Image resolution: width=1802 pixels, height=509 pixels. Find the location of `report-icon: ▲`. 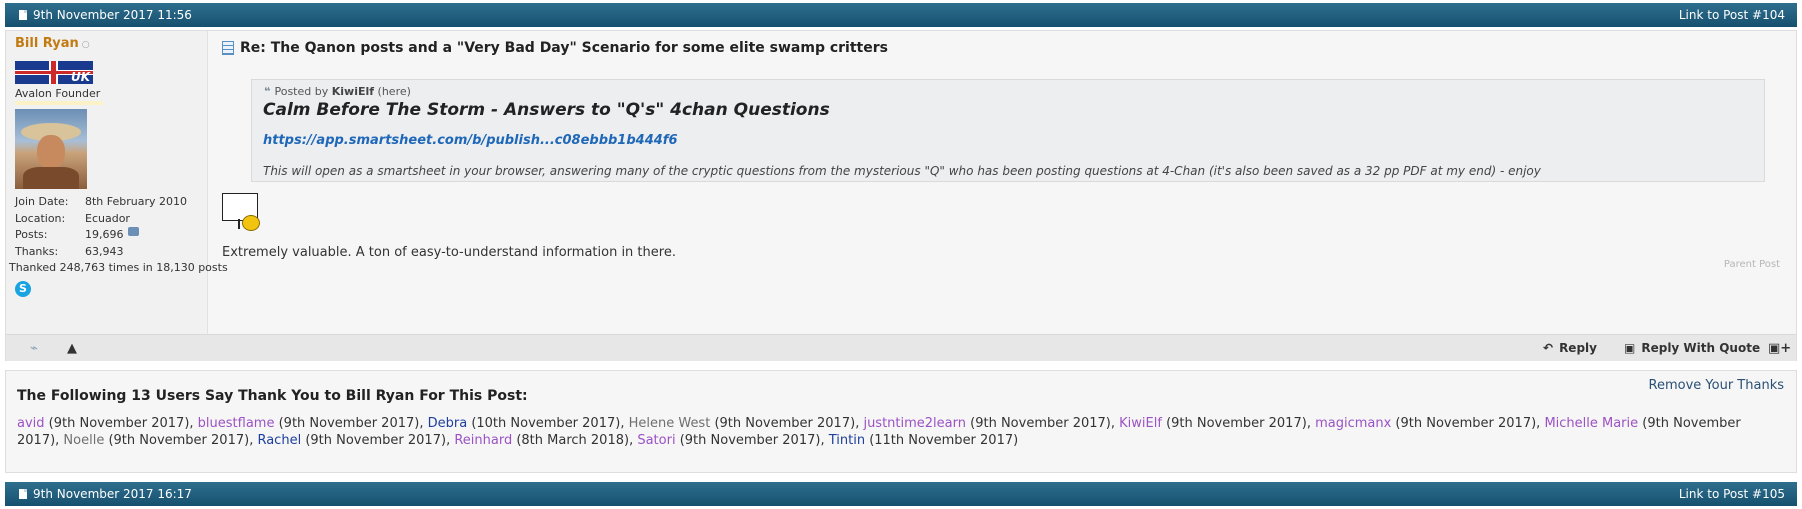

report-icon: ▲ is located at coordinates (72, 348).